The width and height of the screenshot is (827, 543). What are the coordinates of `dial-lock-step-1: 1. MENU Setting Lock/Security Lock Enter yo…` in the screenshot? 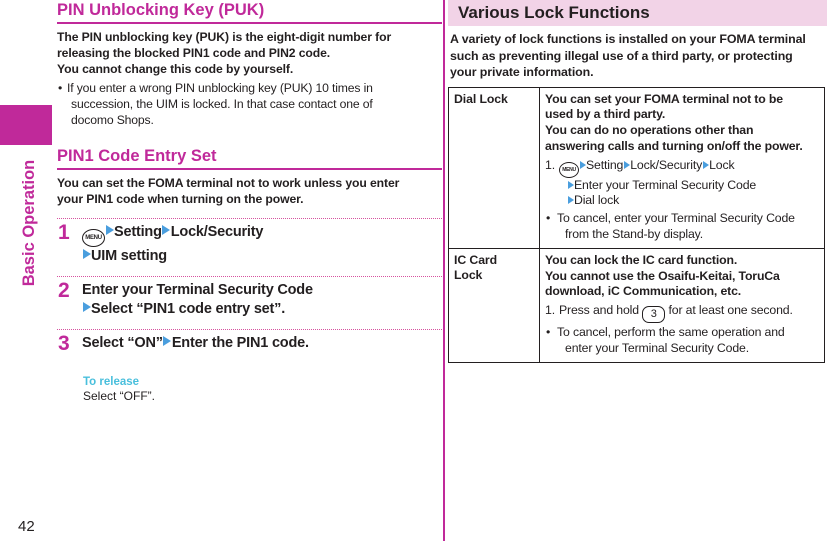 It's located at (682, 184).